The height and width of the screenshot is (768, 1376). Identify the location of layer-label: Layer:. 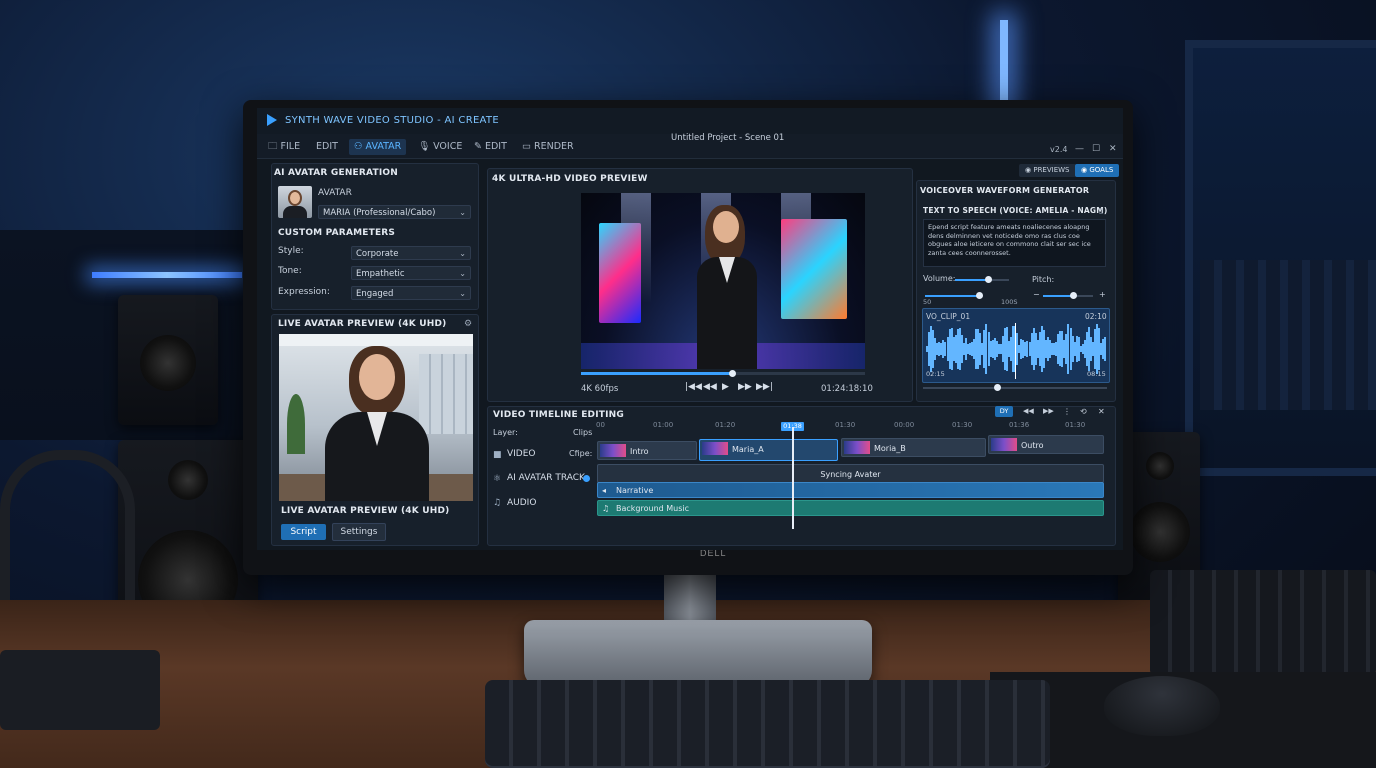
(505, 432).